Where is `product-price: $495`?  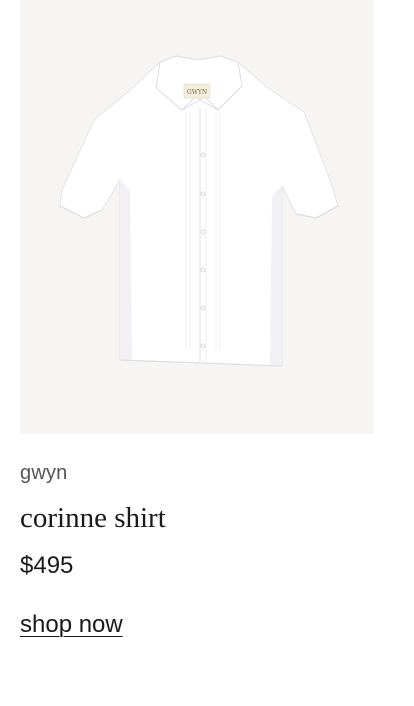
product-price: $495 is located at coordinates (47, 565).